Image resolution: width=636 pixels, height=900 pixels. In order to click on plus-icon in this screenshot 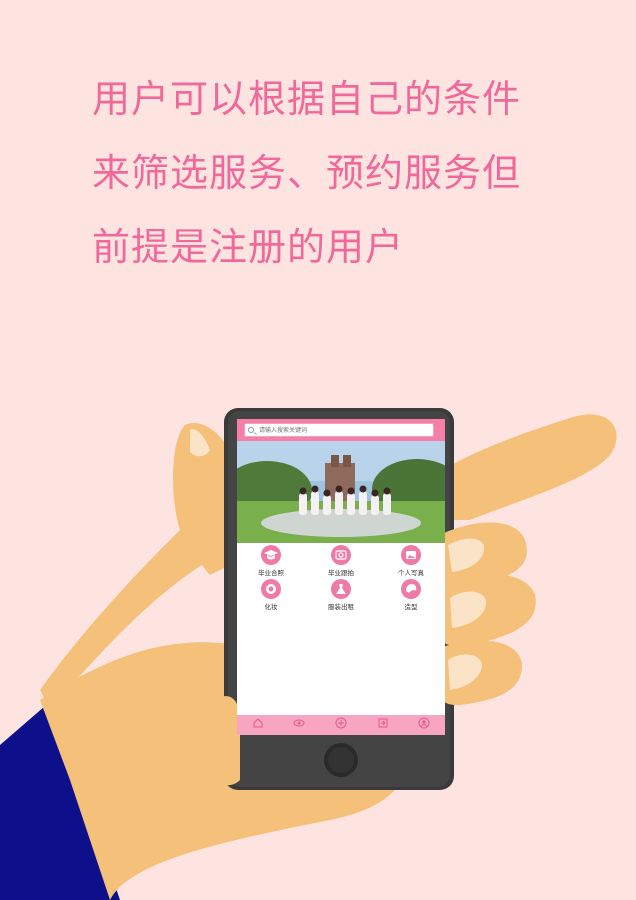, I will do `click(341, 723)`.